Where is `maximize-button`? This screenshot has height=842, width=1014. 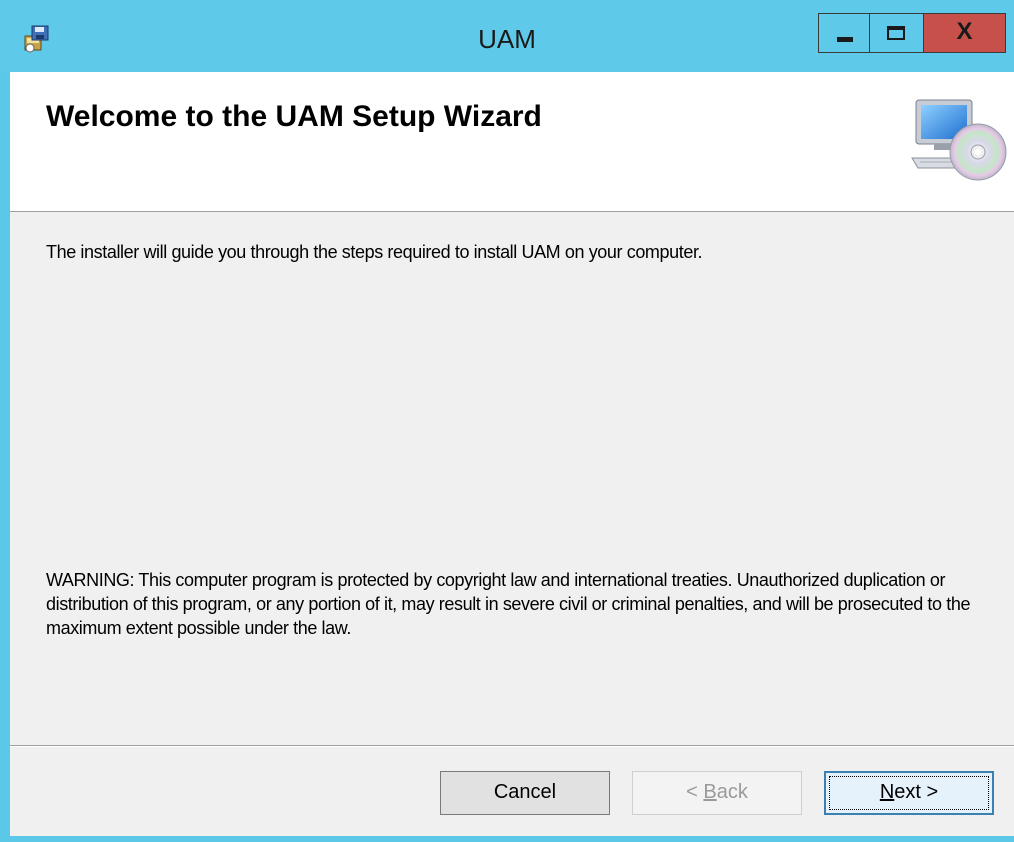 maximize-button is located at coordinates (897, 33).